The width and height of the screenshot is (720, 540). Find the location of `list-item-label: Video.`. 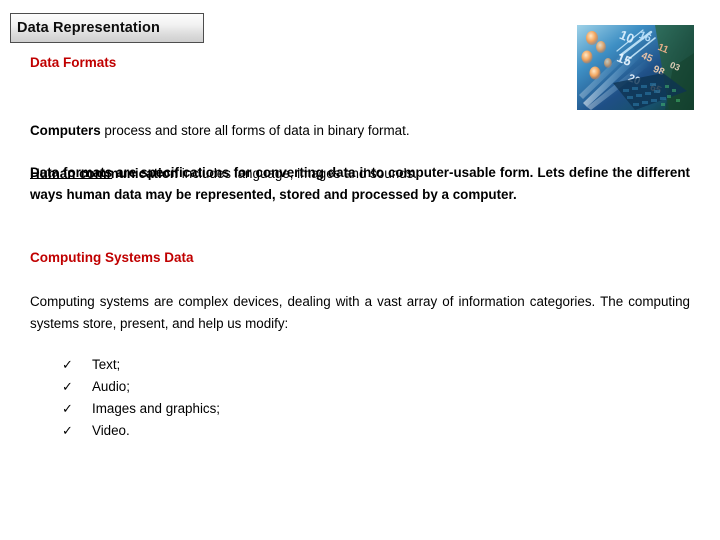

list-item-label: Video. is located at coordinates (111, 430).